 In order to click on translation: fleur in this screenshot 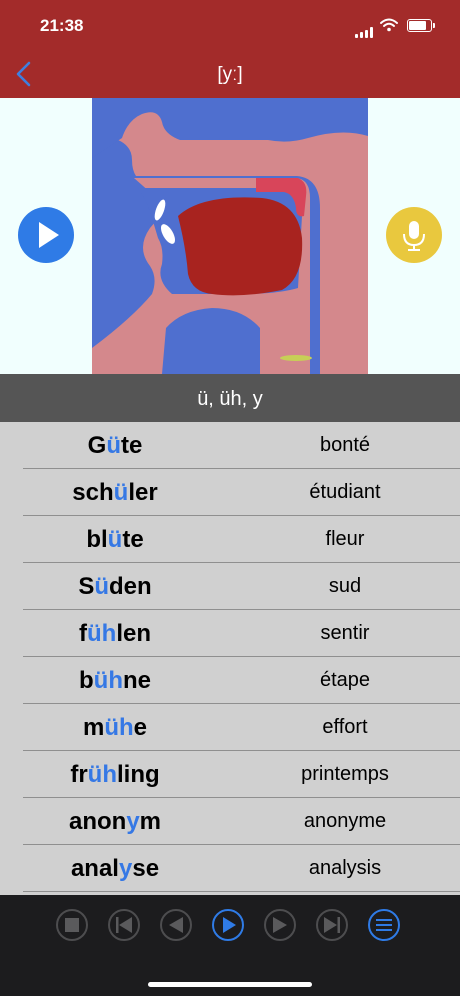, I will do `click(345, 539)`.